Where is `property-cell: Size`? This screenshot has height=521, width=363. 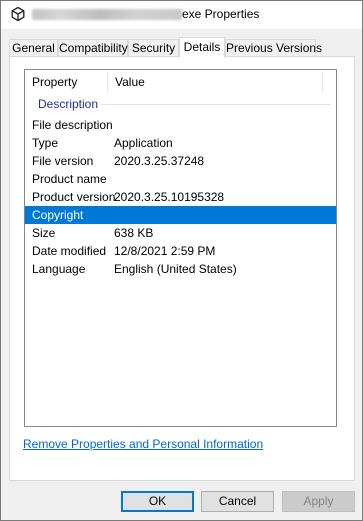 property-cell: Size is located at coordinates (44, 233).